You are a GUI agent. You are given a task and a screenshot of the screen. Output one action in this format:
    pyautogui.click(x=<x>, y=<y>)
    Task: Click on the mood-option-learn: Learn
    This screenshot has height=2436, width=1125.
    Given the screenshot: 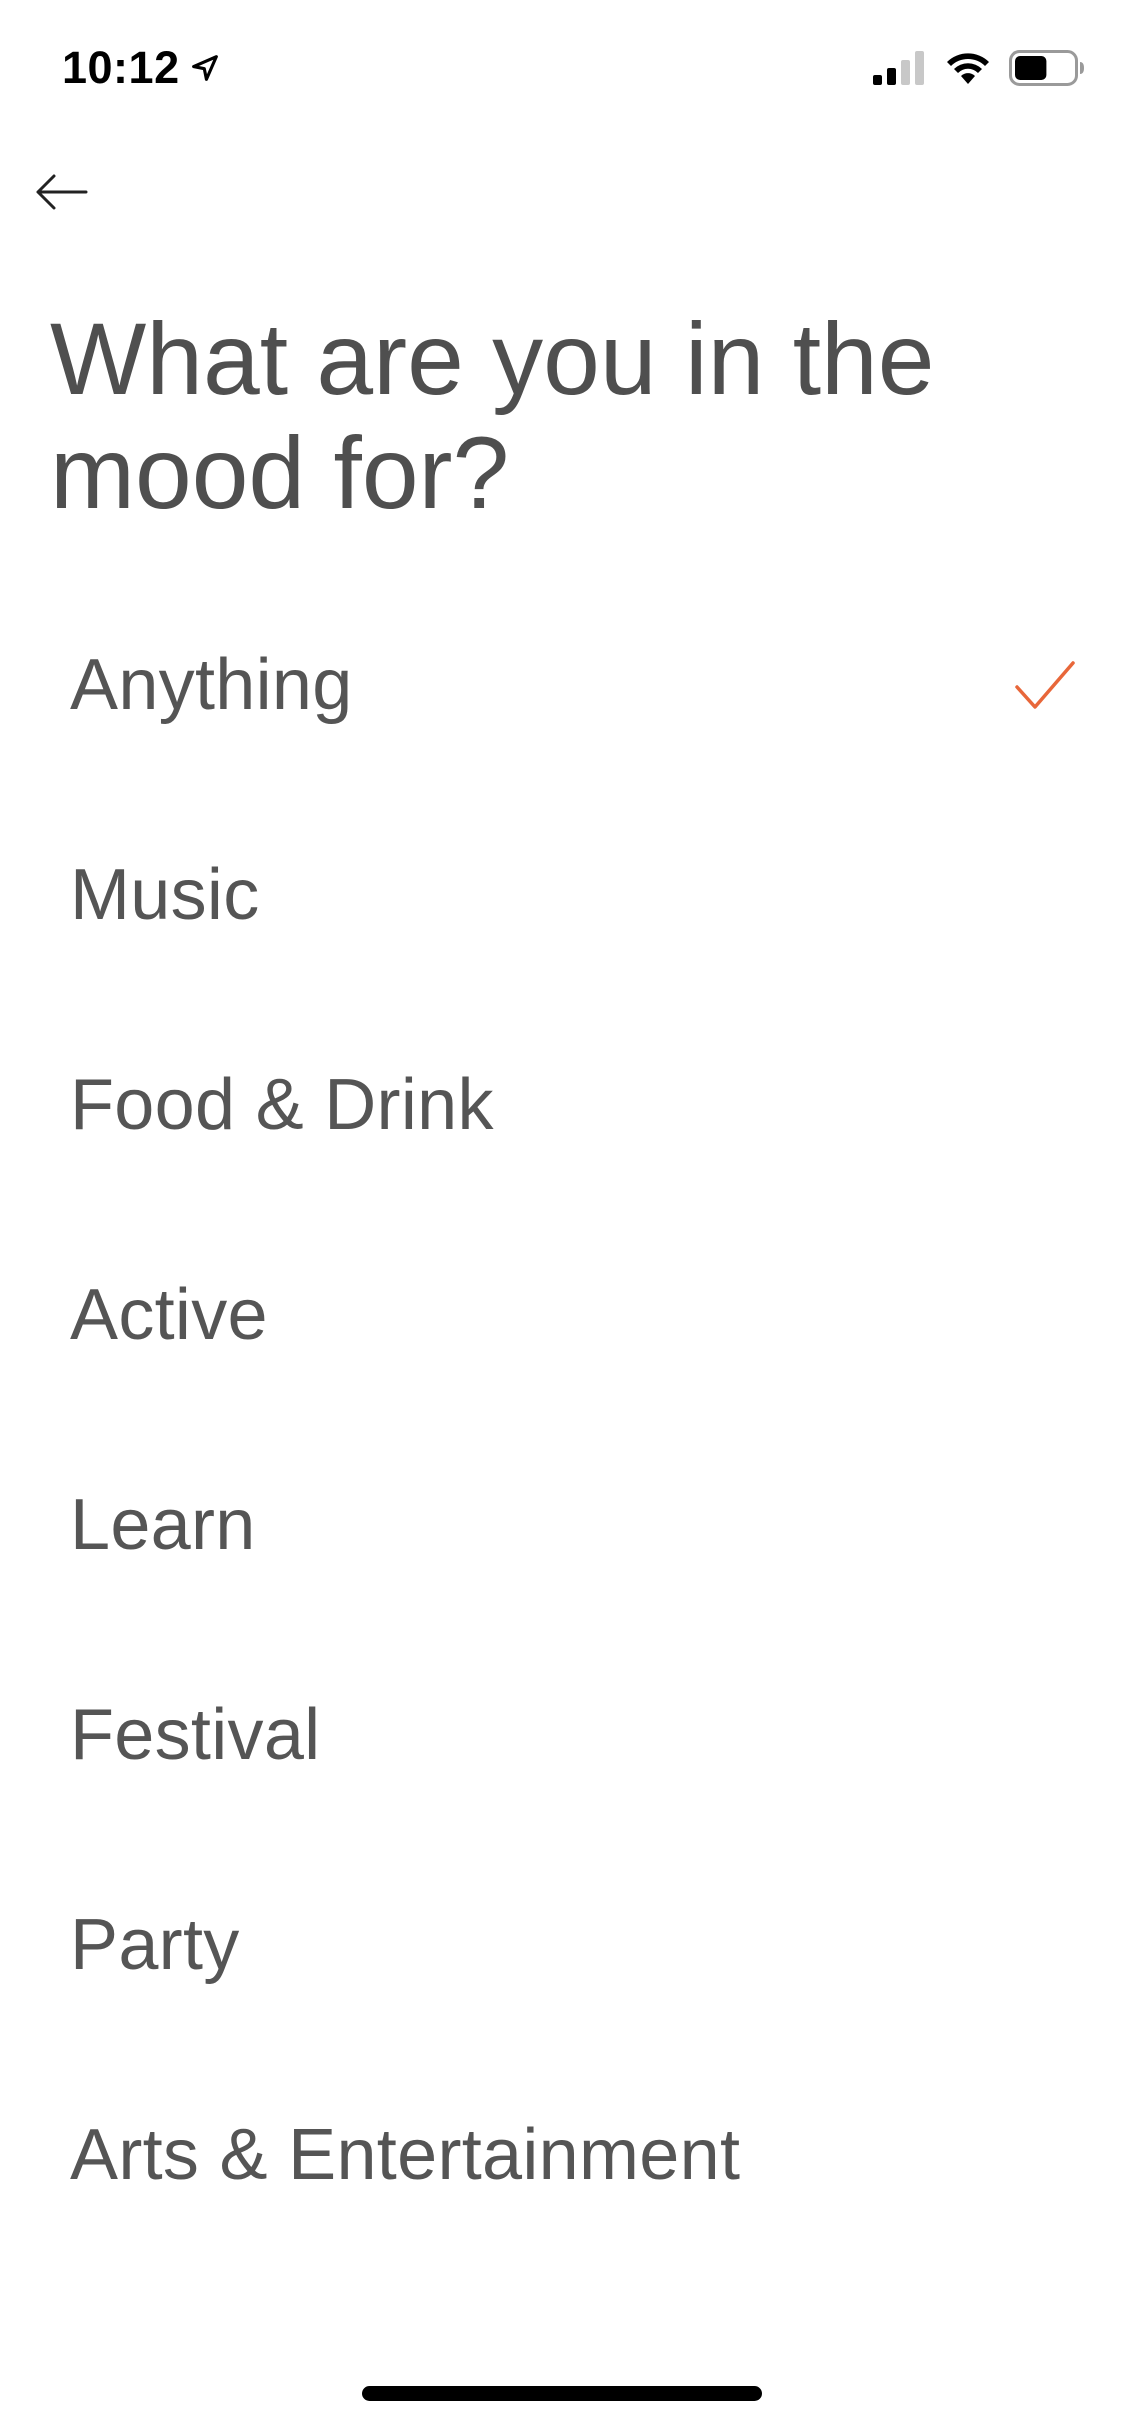 What is the action you would take?
    pyautogui.click(x=562, y=1525)
    